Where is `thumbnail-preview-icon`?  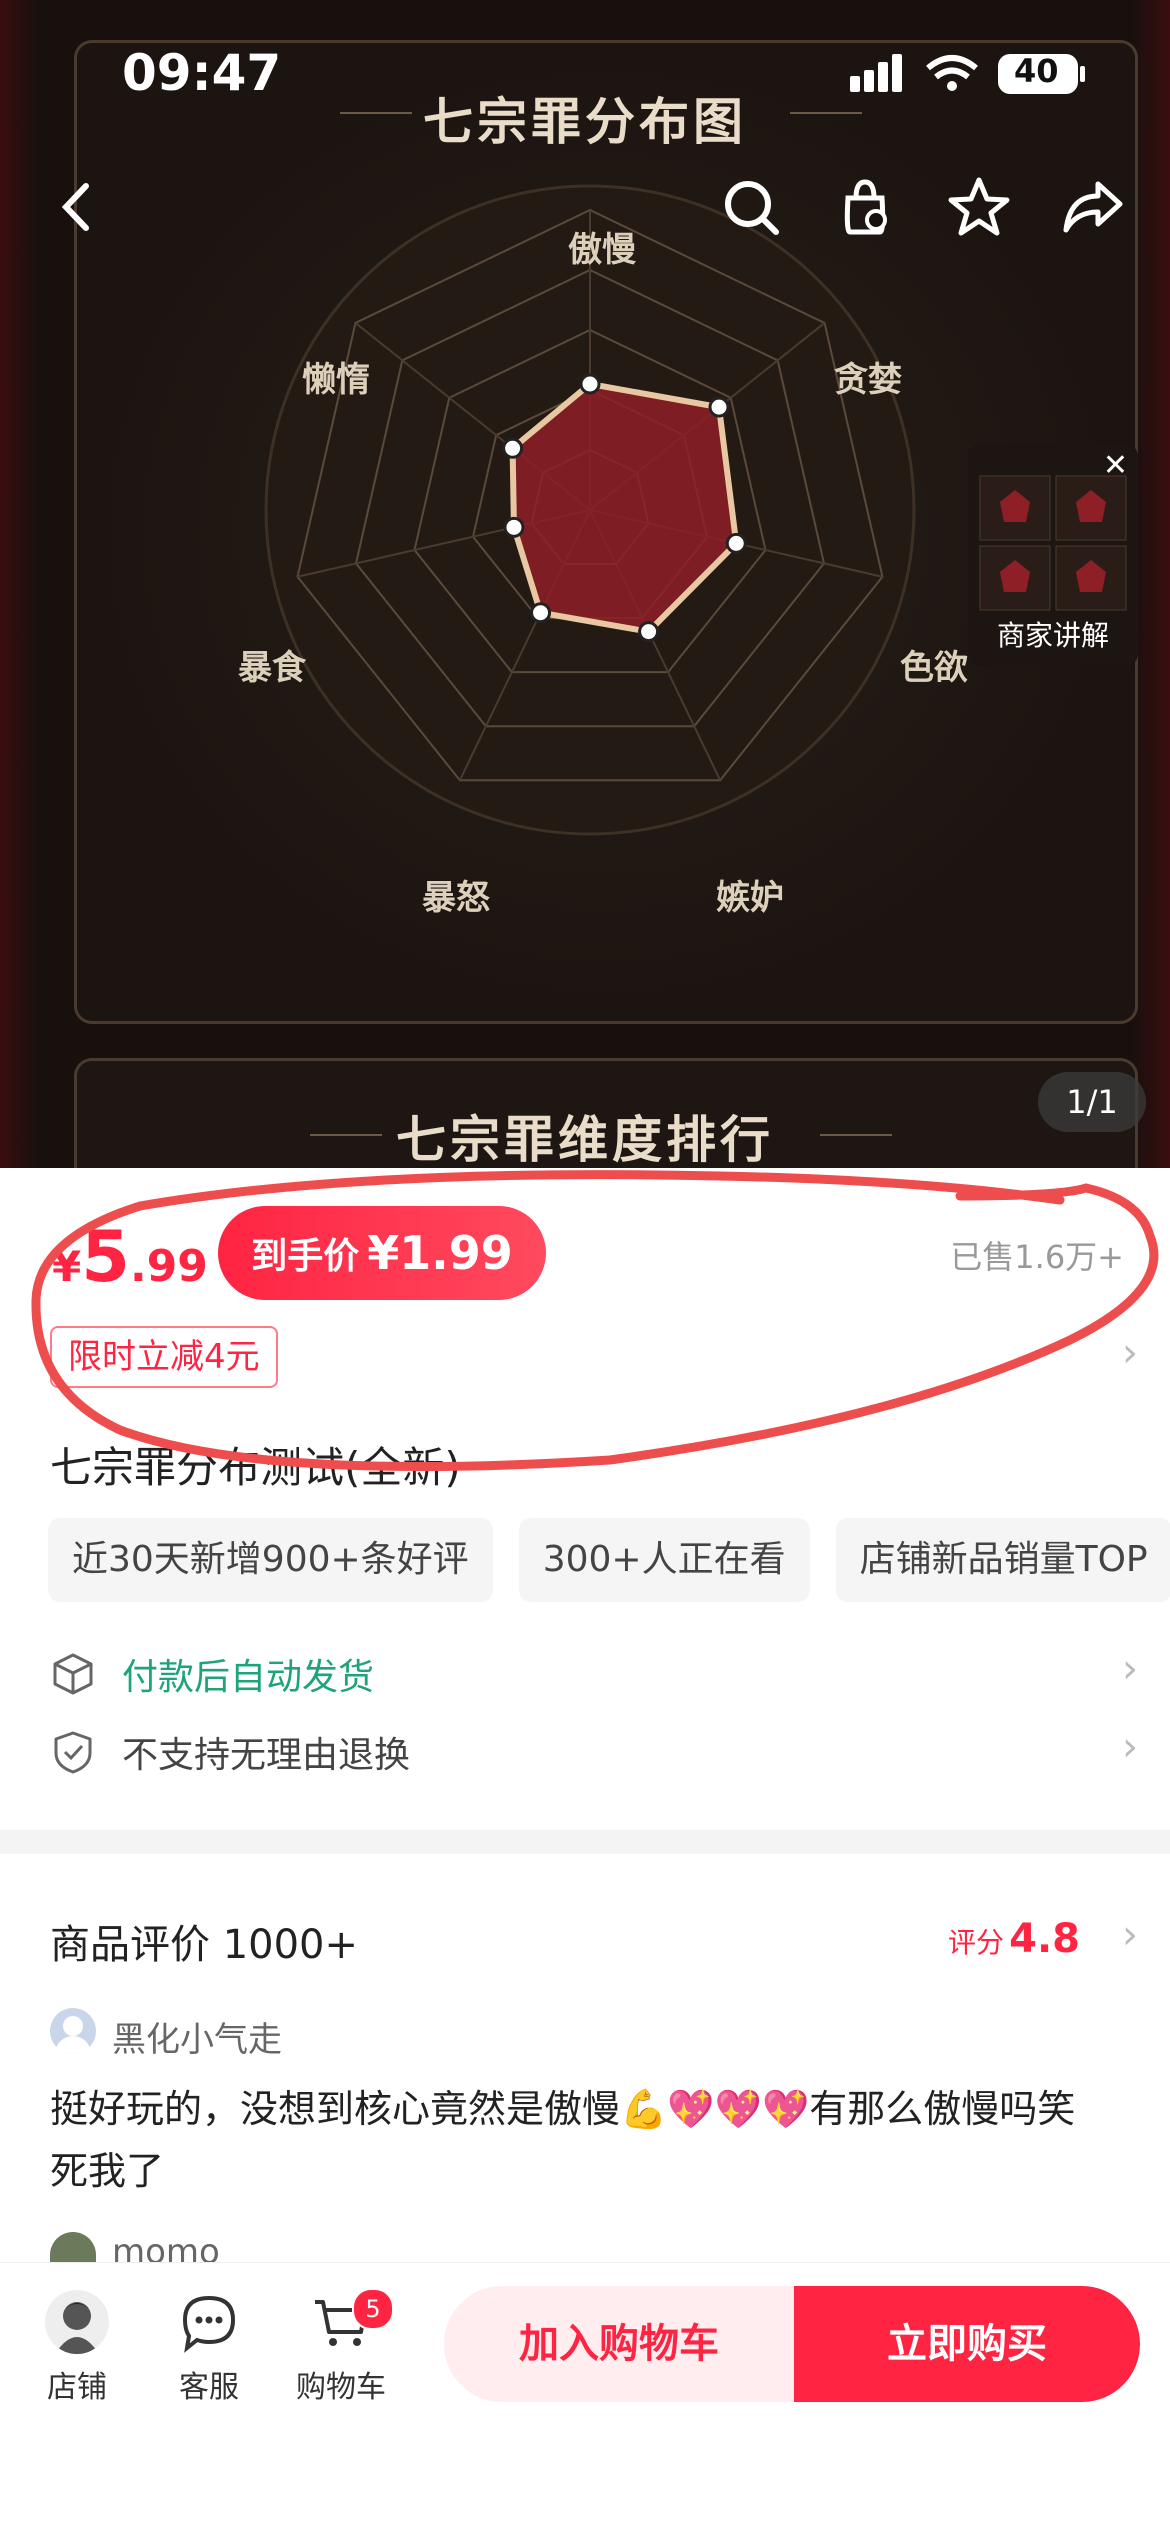 thumbnail-preview-icon is located at coordinates (1053, 543).